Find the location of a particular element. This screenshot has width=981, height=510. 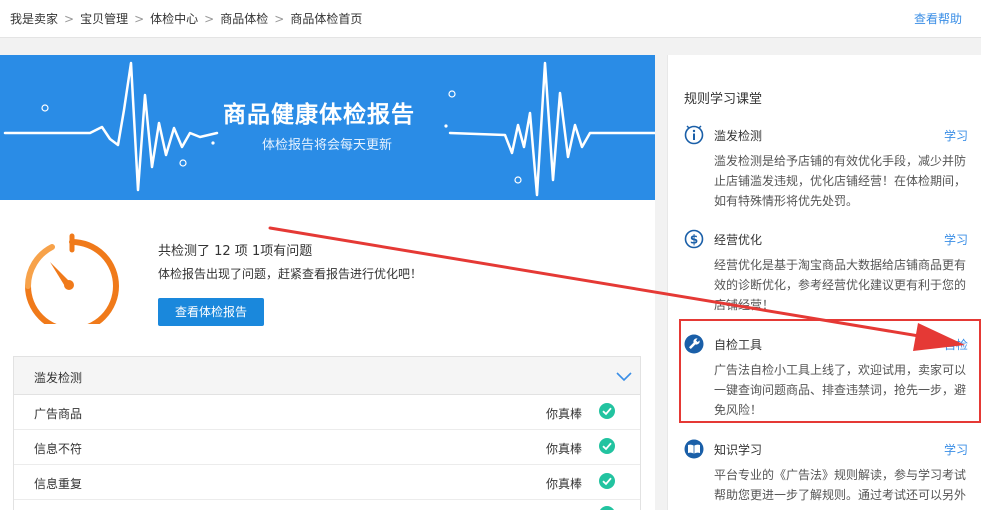

card-title: 知识学习 is located at coordinates (738, 450).